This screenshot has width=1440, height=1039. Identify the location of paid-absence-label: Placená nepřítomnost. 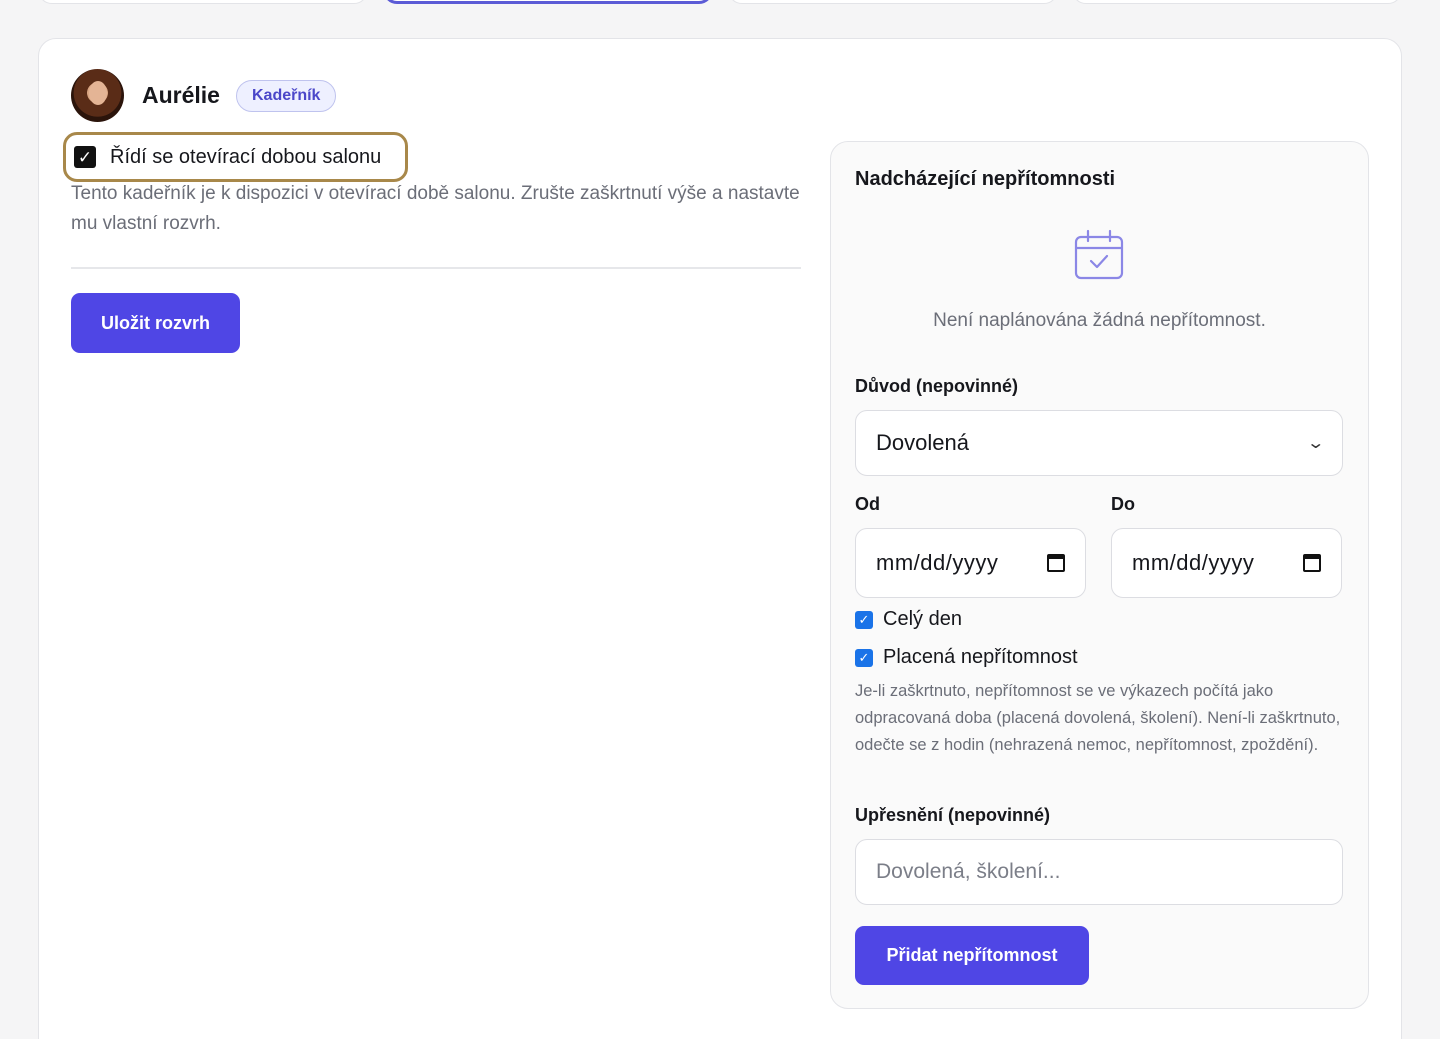
(980, 657).